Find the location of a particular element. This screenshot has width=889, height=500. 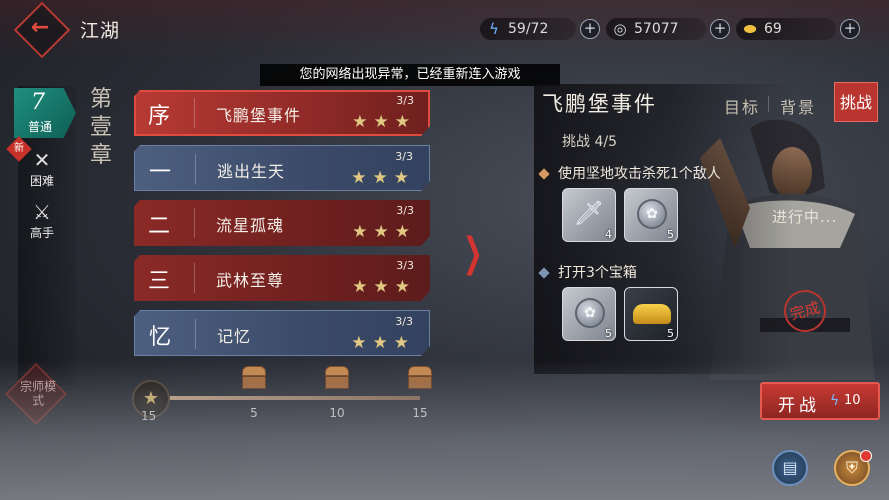

star-progress-track is located at coordinates (289, 398).